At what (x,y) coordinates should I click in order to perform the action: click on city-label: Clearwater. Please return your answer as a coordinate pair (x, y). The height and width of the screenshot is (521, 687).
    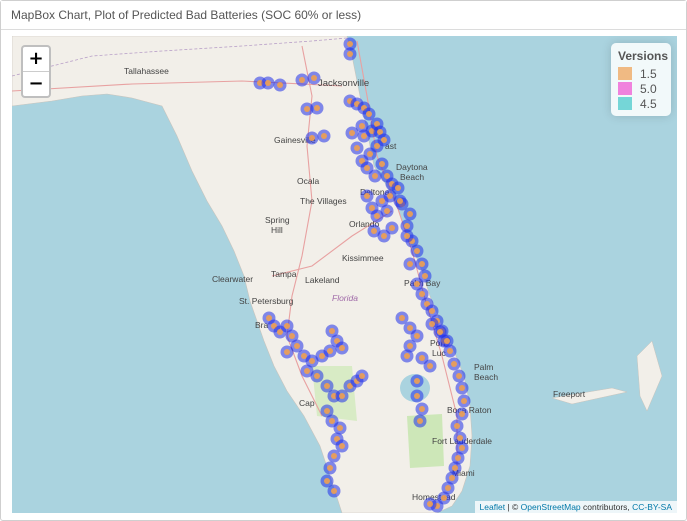
    Looking at the image, I should click on (232, 279).